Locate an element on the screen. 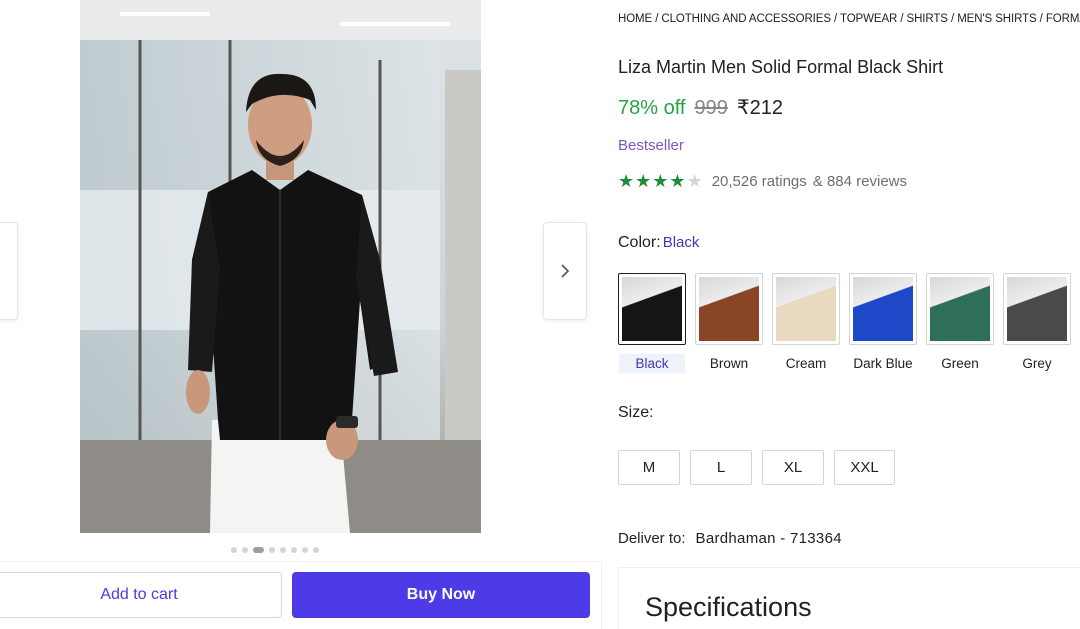 This screenshot has width=1080, height=629. original-price: 999 is located at coordinates (711, 108).